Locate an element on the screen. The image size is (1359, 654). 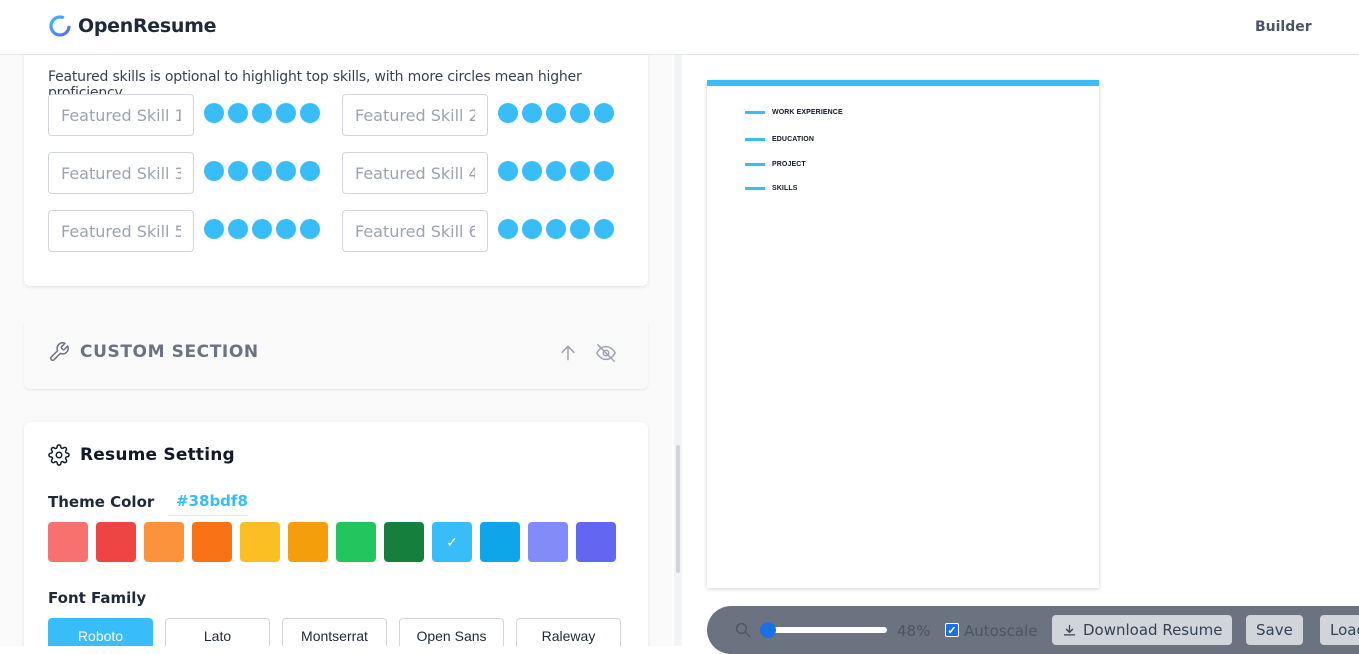
font-option-button: Open Sans is located at coordinates (451, 632).